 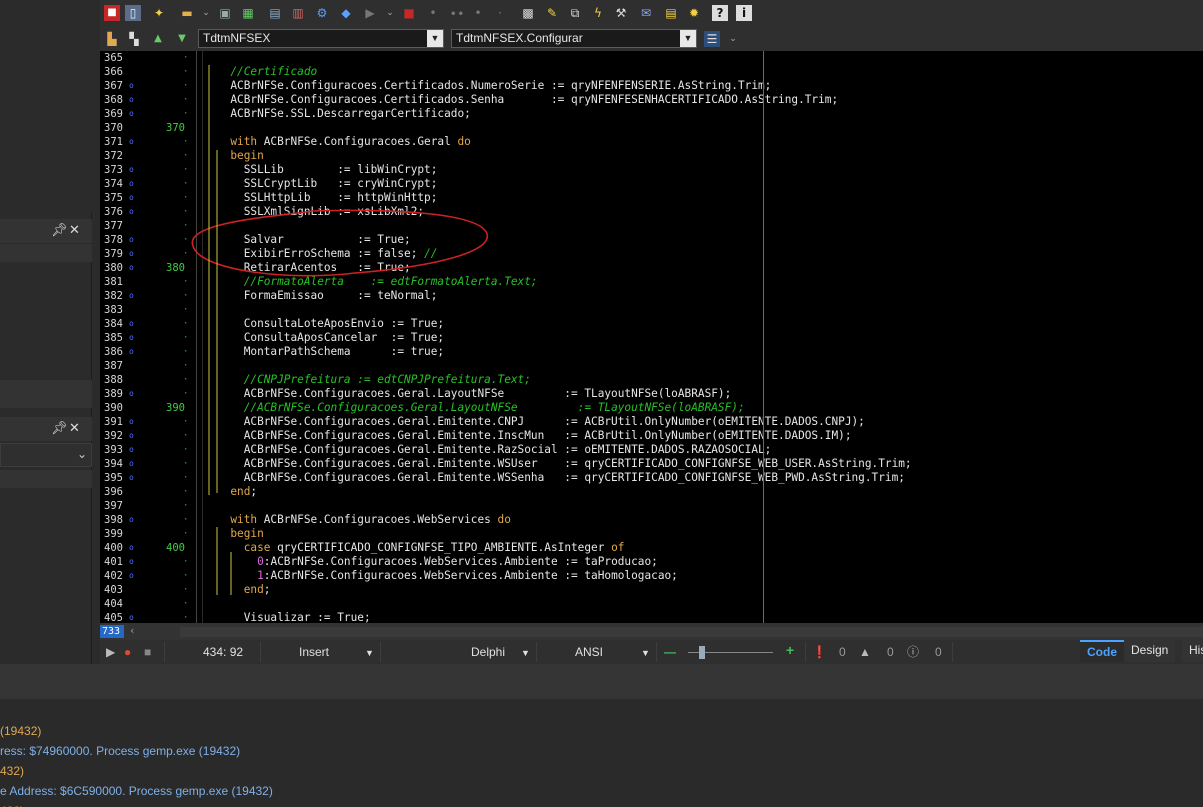 What do you see at coordinates (1192, 651) in the screenshot?
I see `tab-his: His` at bounding box center [1192, 651].